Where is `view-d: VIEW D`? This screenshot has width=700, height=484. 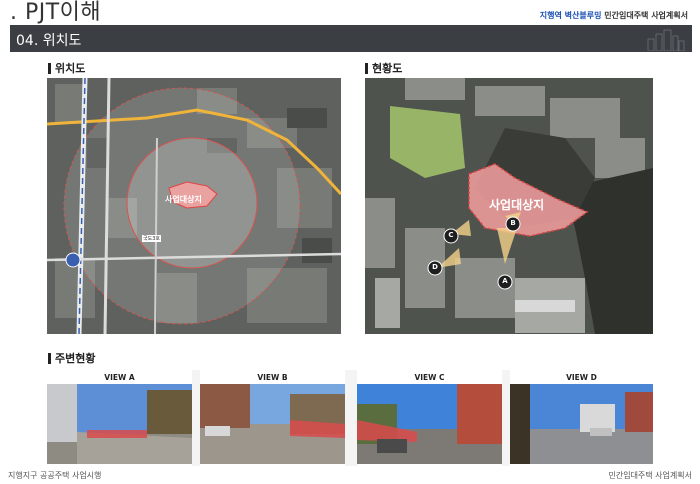 view-d: VIEW D is located at coordinates (581, 418).